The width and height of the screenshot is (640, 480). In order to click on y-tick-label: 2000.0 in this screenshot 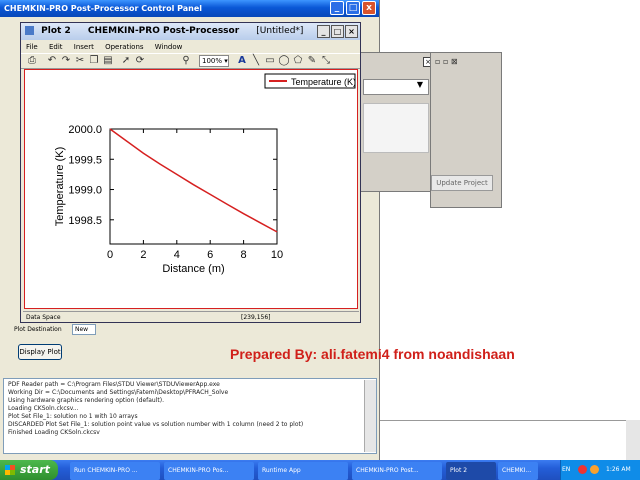, I will do `click(85, 130)`.